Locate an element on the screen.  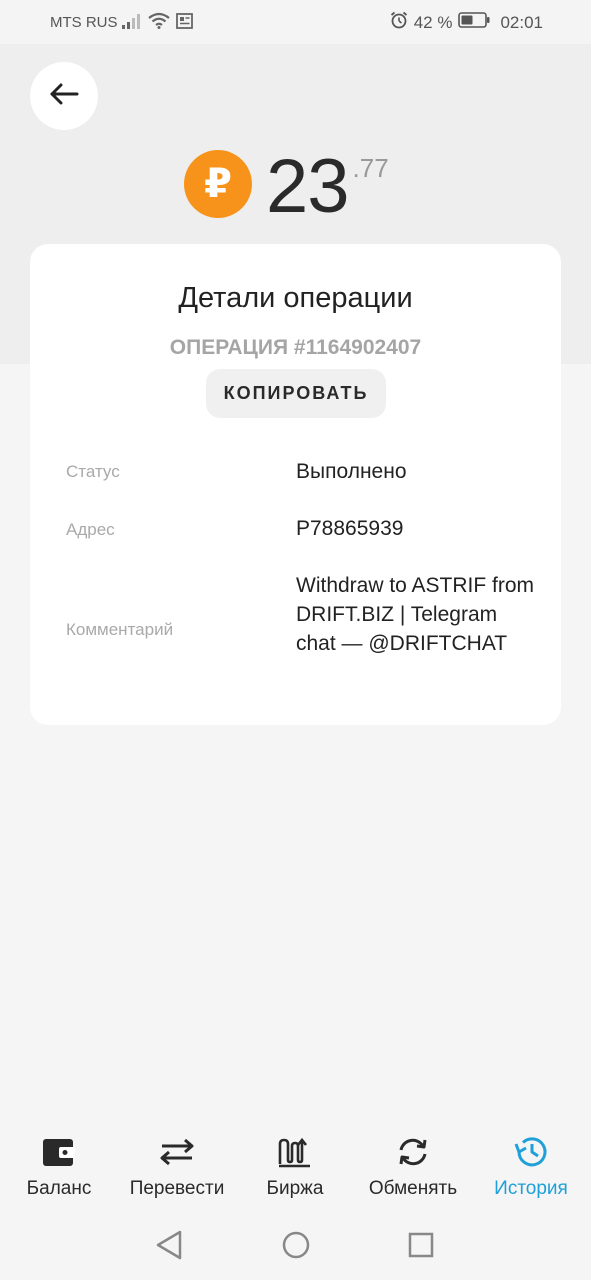
tab-transfer: Перевести is located at coordinates (177, 1165).